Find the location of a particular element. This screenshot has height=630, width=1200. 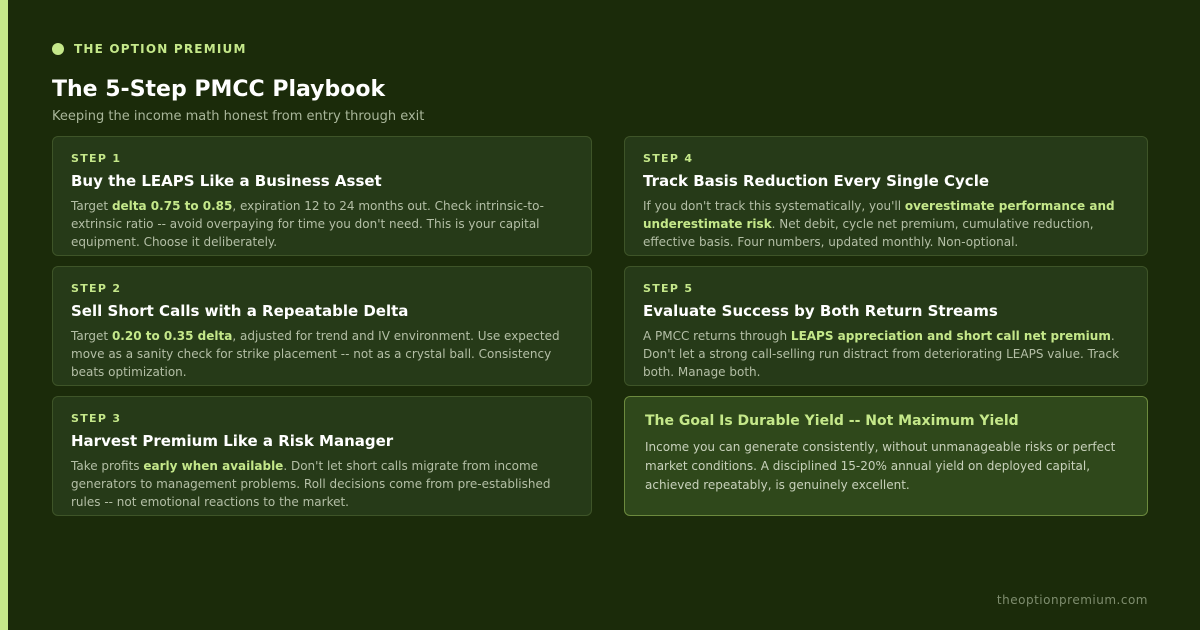

step-label: STEP 2 is located at coordinates (96, 288).